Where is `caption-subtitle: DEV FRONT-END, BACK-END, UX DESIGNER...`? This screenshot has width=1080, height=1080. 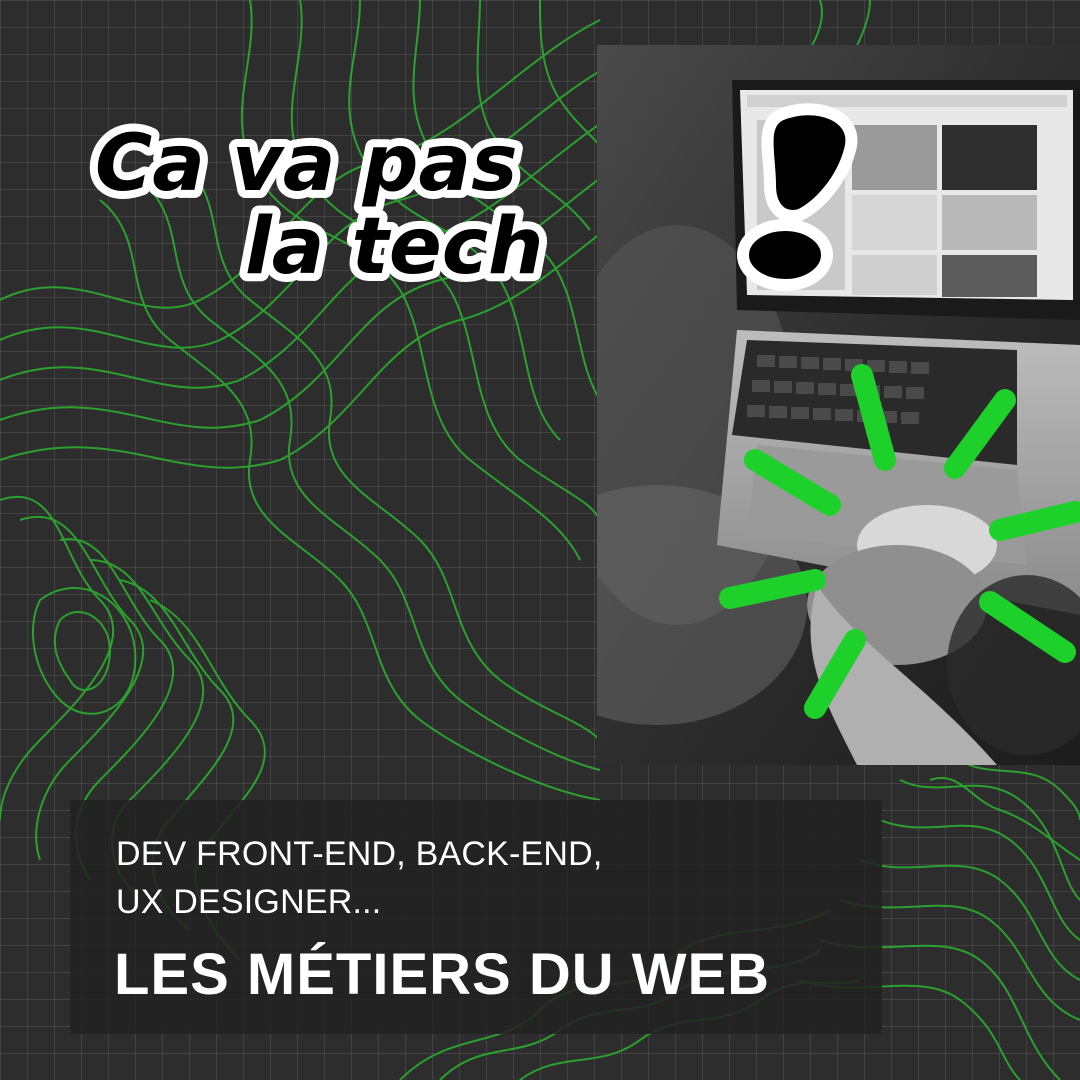 caption-subtitle: DEV FRONT-END, BACK-END, UX DESIGNER... is located at coordinates (476, 878).